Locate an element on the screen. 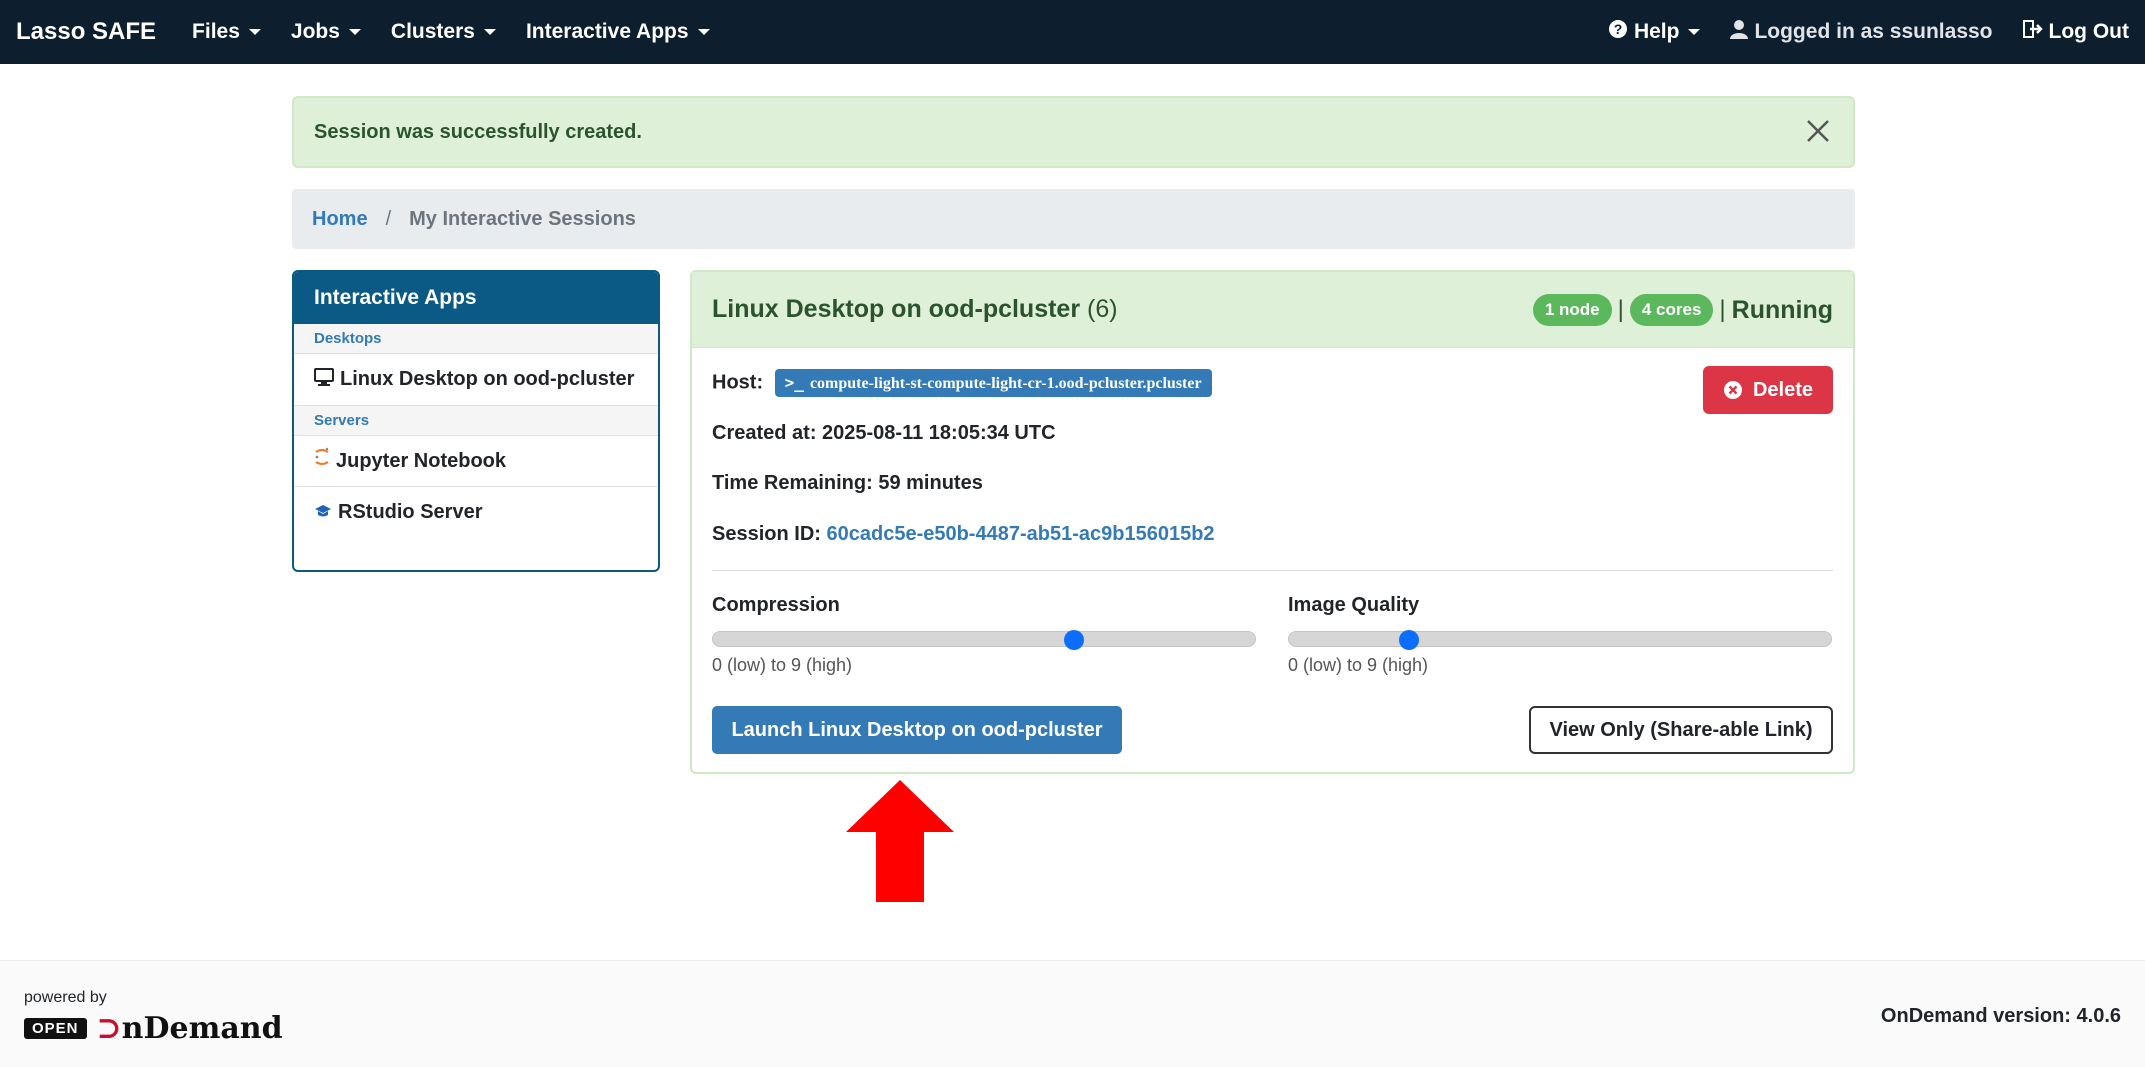  session-count: (6) is located at coordinates (1102, 309).